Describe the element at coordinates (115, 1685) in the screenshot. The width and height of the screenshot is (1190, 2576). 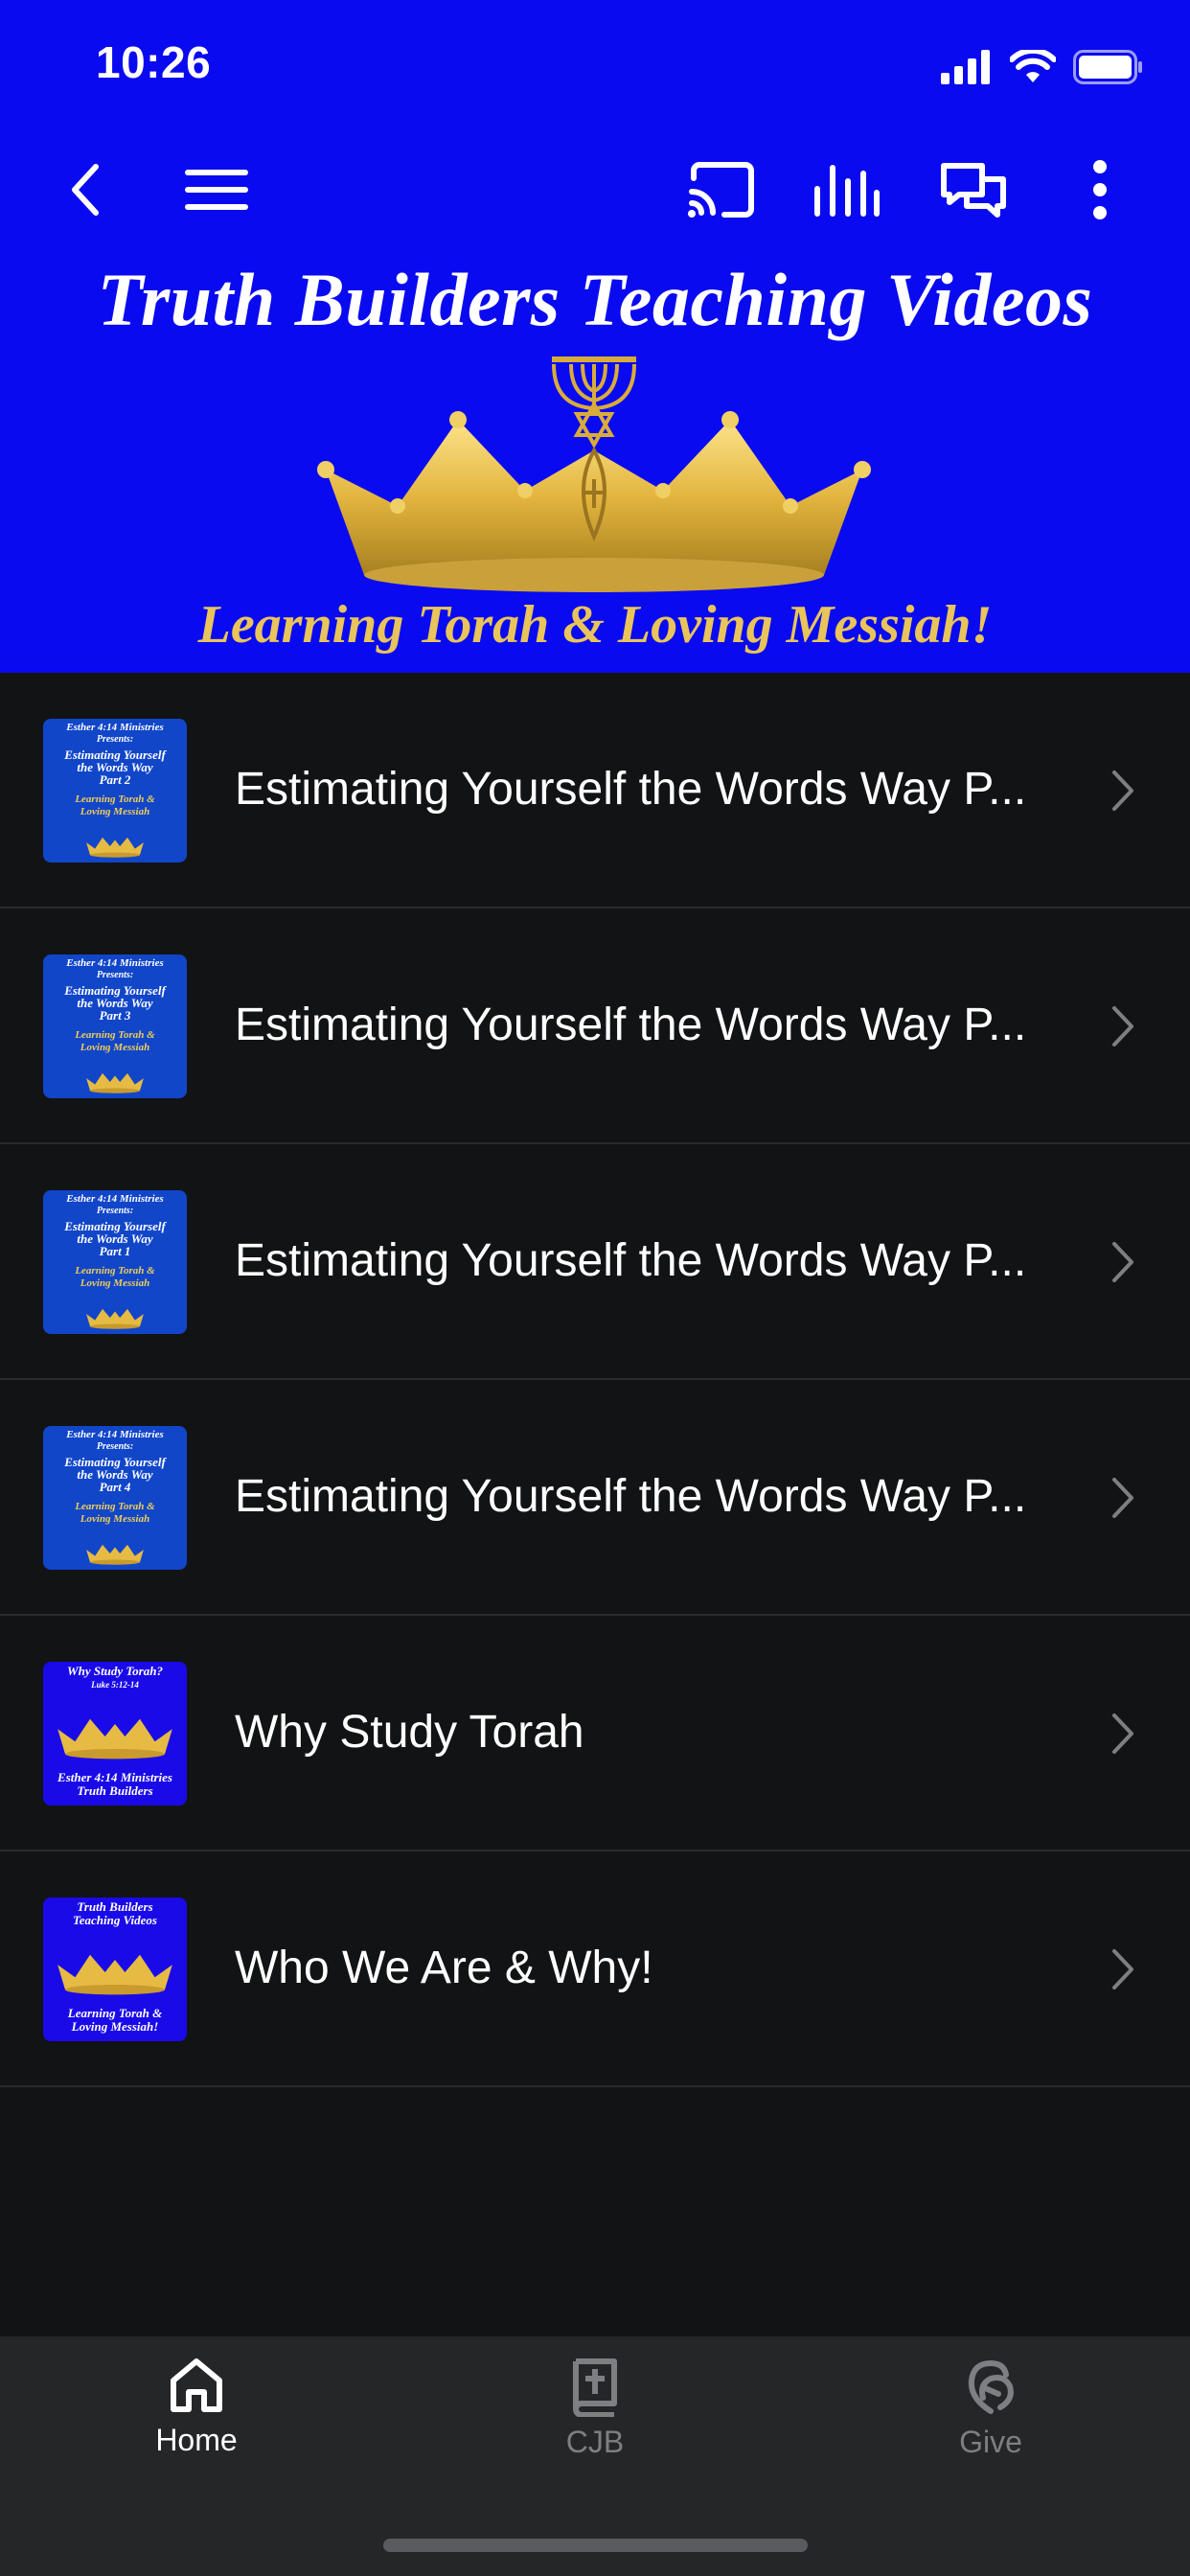
I see `thumbnail-text: Luke 5:12-14` at that location.